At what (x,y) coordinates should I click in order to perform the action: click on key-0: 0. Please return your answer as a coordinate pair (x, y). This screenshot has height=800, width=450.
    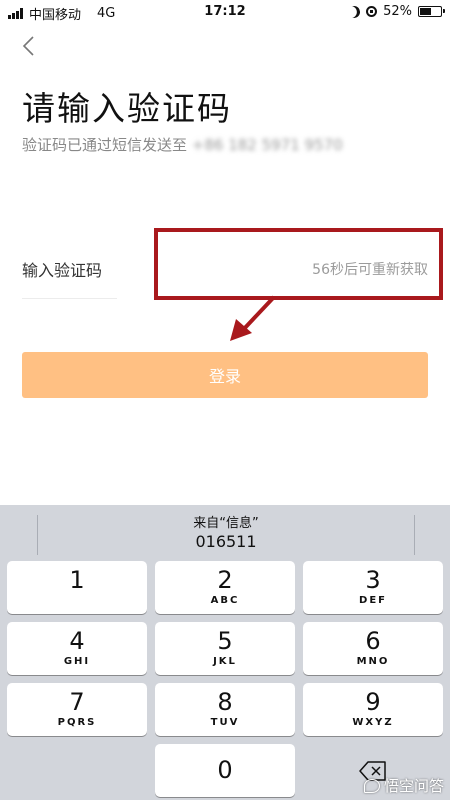
    Looking at the image, I should click on (225, 770).